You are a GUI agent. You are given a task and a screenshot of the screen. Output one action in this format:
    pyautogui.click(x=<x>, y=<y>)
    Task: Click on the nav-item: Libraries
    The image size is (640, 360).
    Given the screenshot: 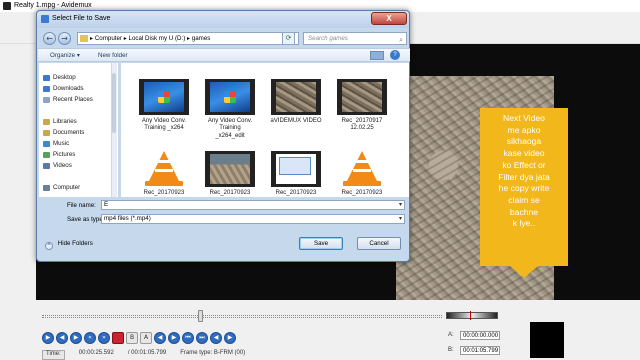 What is the action you would take?
    pyautogui.click(x=60, y=122)
    